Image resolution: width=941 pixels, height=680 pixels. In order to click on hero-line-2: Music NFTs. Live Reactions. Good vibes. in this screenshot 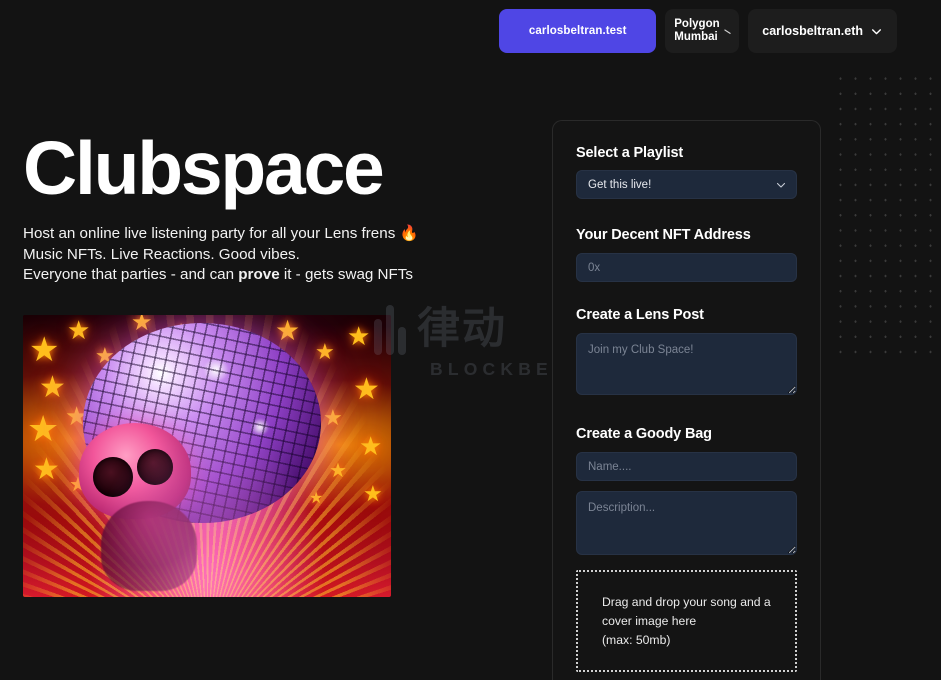, I will do `click(161, 254)`.